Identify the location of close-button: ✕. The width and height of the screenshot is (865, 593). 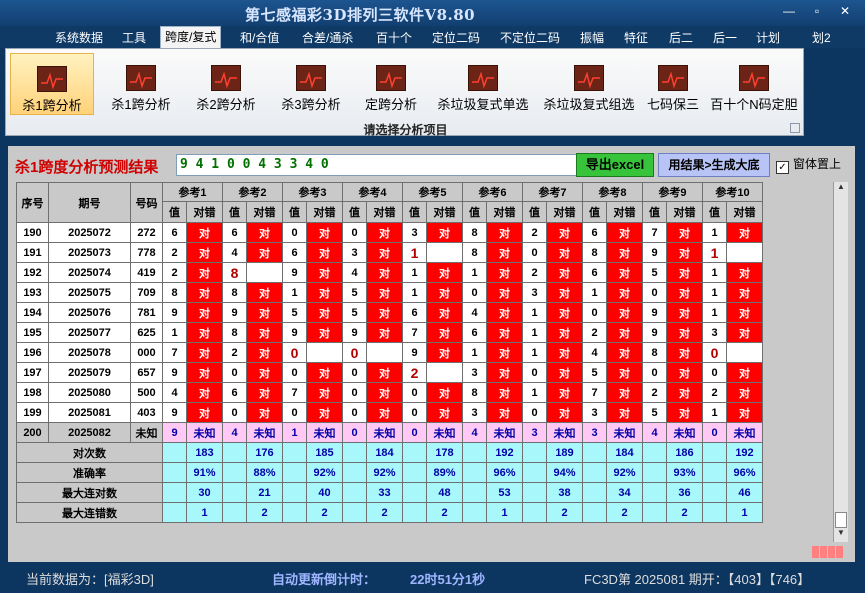
(845, 11).